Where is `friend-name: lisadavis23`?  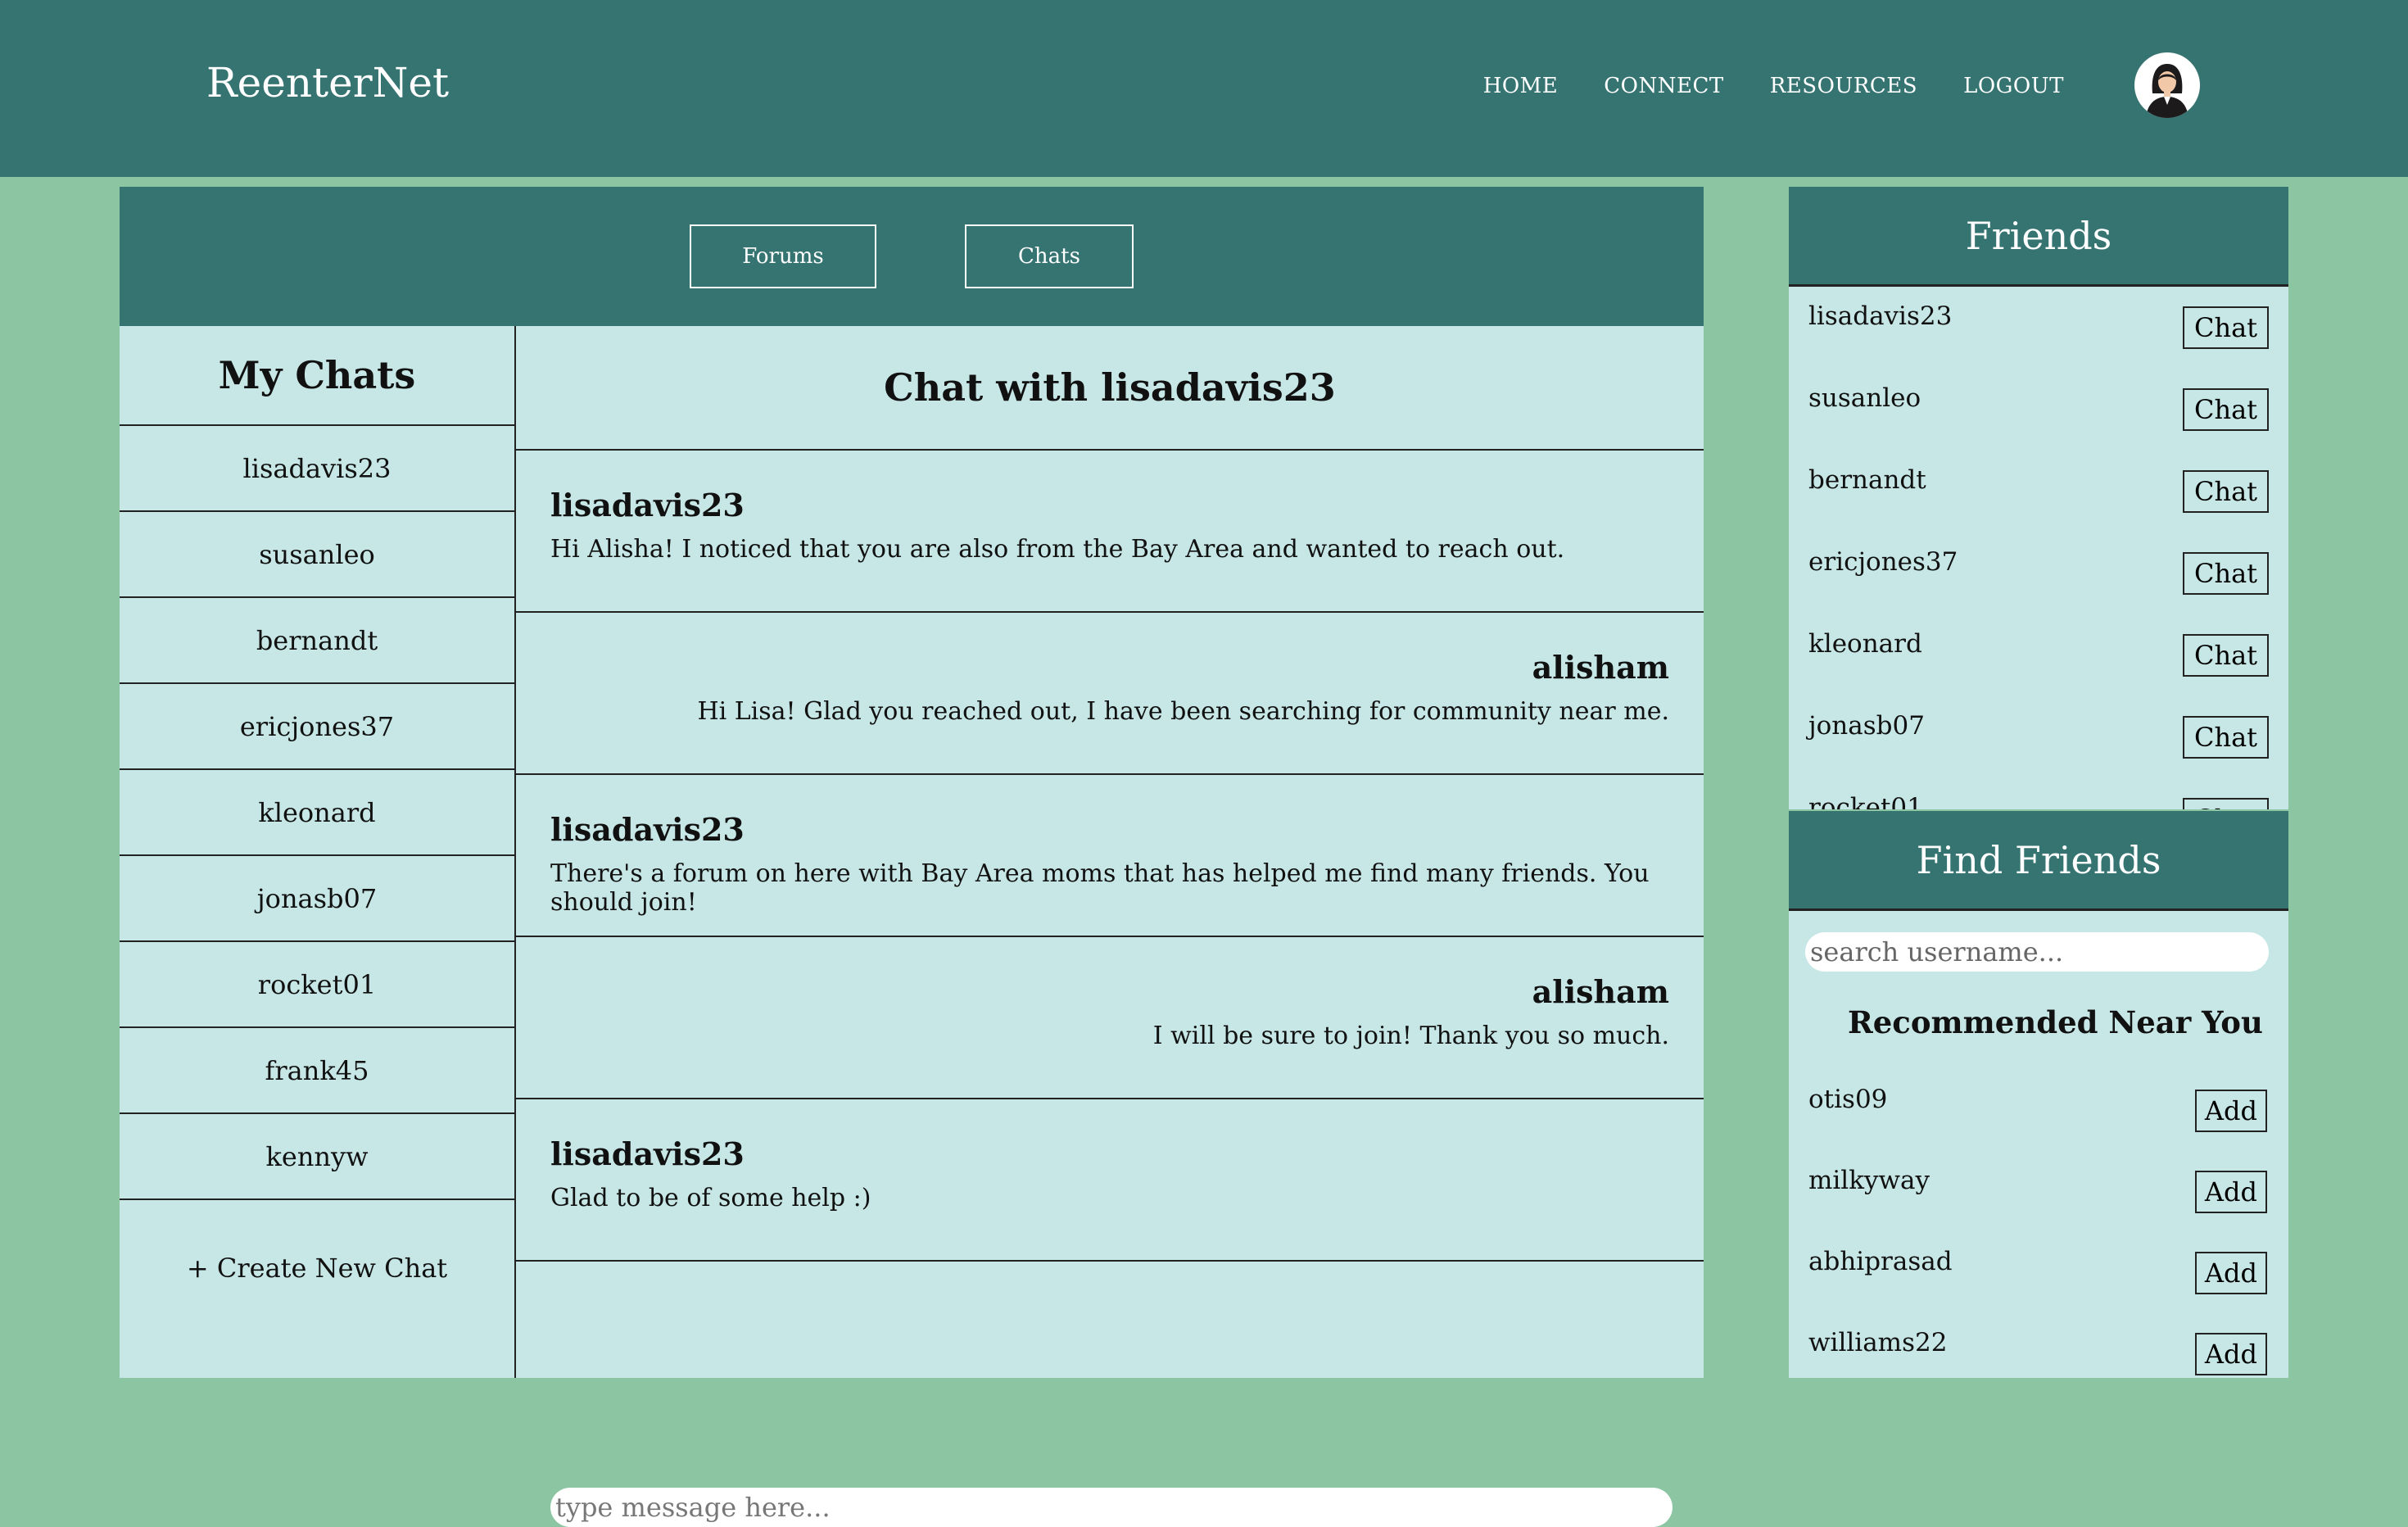 friend-name: lisadavis23 is located at coordinates (1880, 316).